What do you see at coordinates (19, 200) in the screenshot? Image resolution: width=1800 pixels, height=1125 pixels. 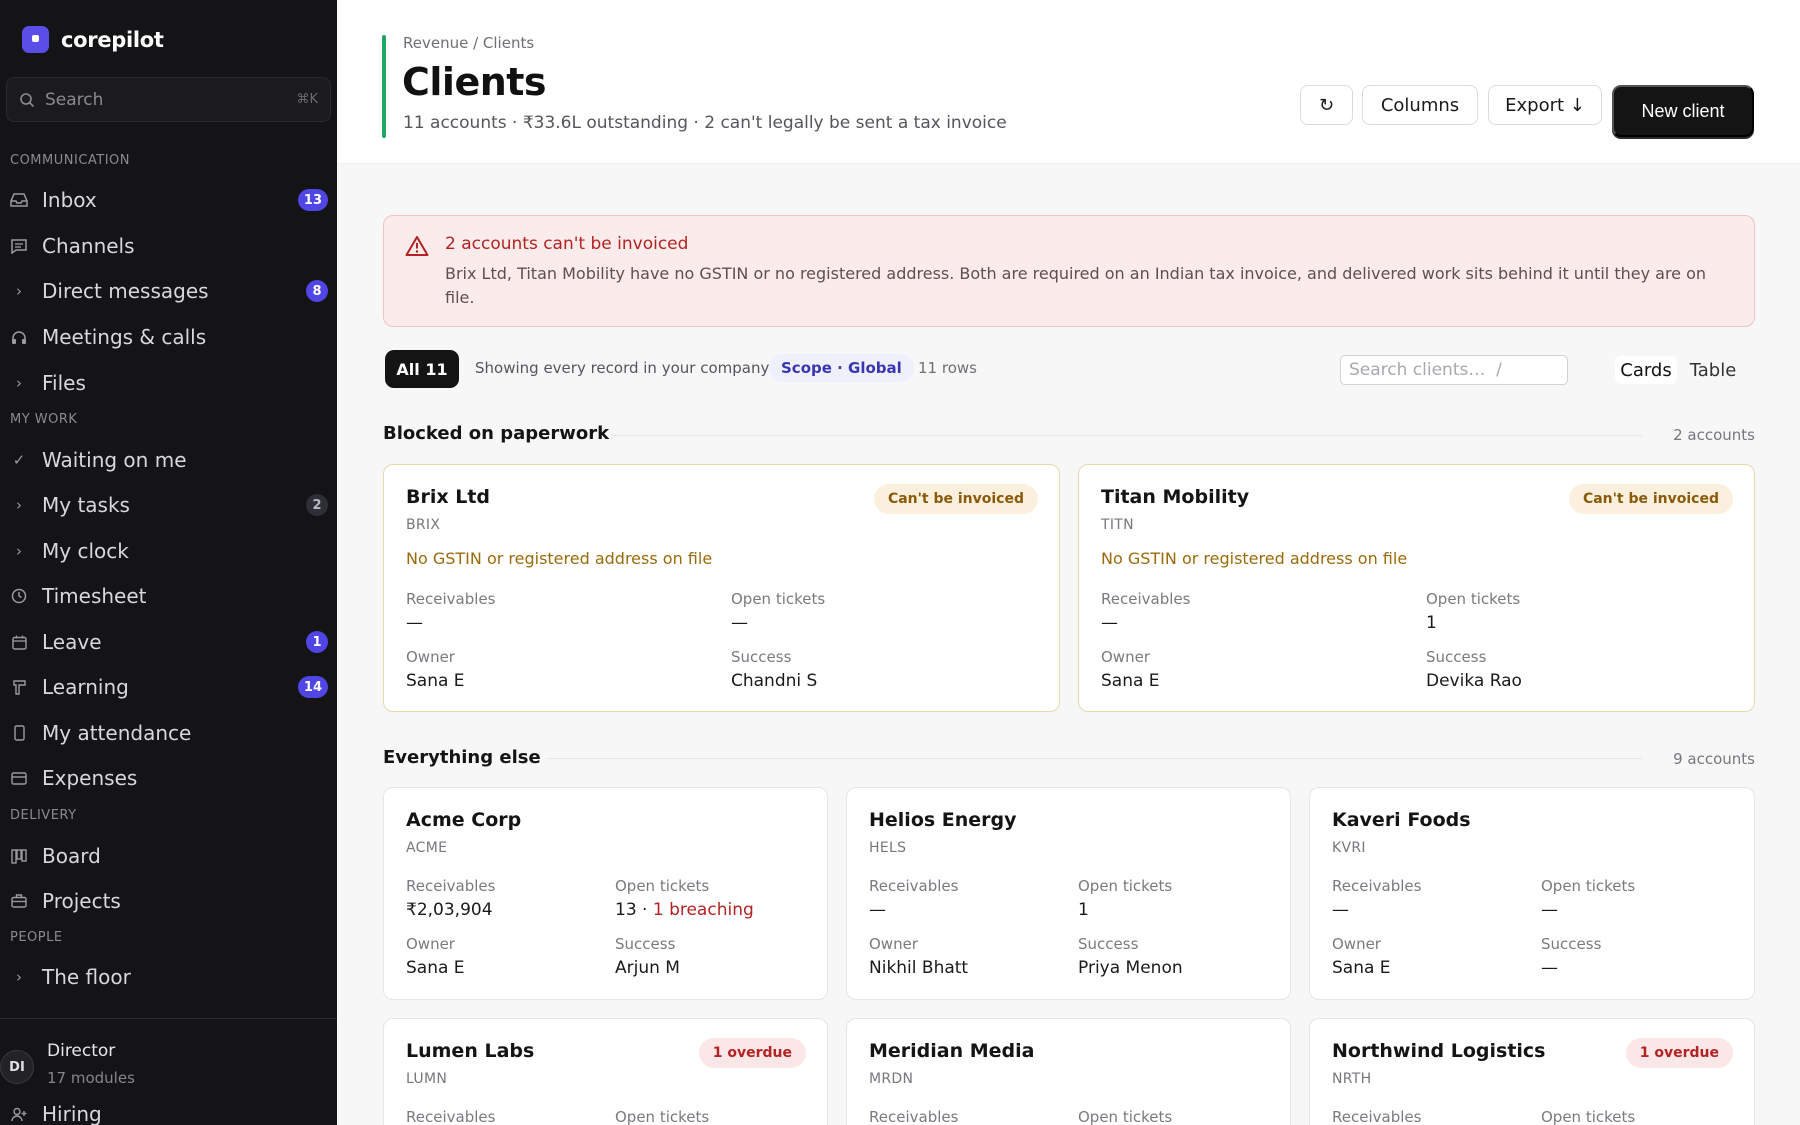 I see `inbox-icon` at bounding box center [19, 200].